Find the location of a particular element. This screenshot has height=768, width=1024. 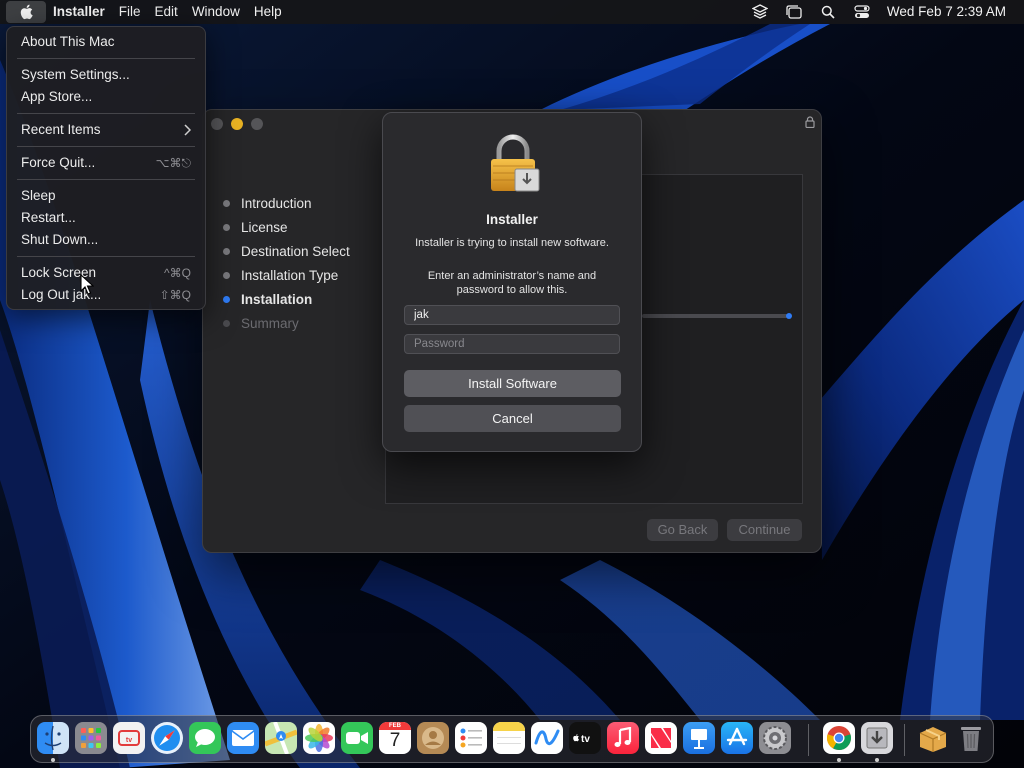

chevron-right-icon is located at coordinates (187, 130).